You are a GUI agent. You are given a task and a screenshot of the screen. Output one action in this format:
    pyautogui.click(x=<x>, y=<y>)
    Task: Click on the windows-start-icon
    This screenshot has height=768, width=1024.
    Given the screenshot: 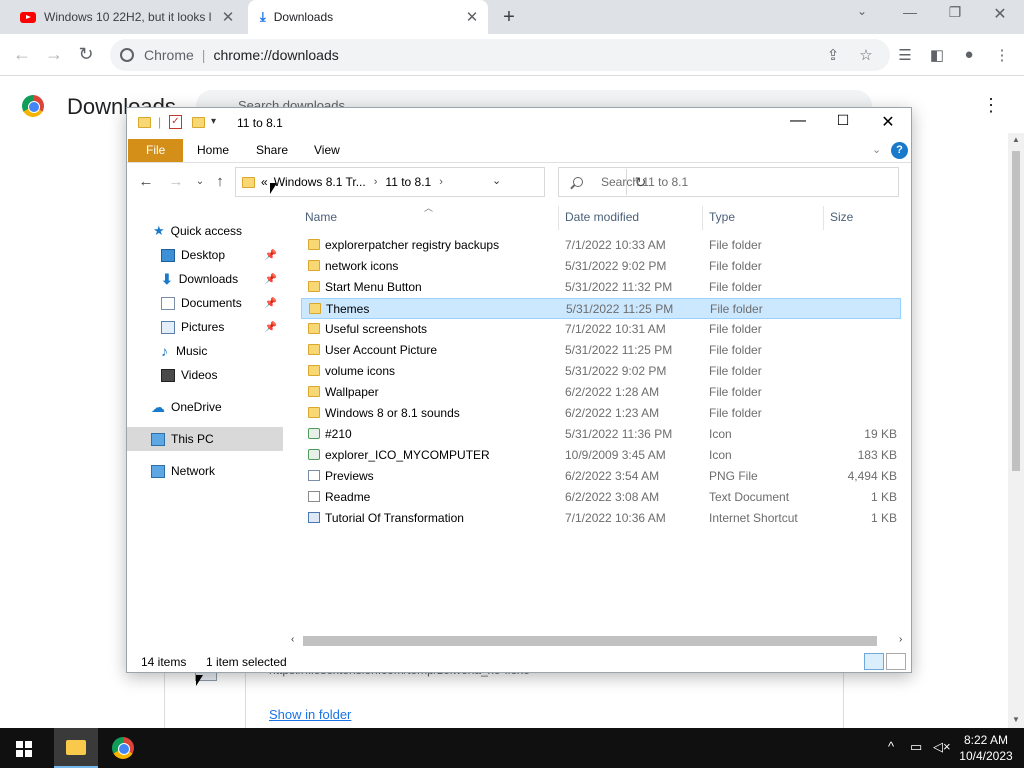 What is the action you would take?
    pyautogui.click(x=24, y=749)
    